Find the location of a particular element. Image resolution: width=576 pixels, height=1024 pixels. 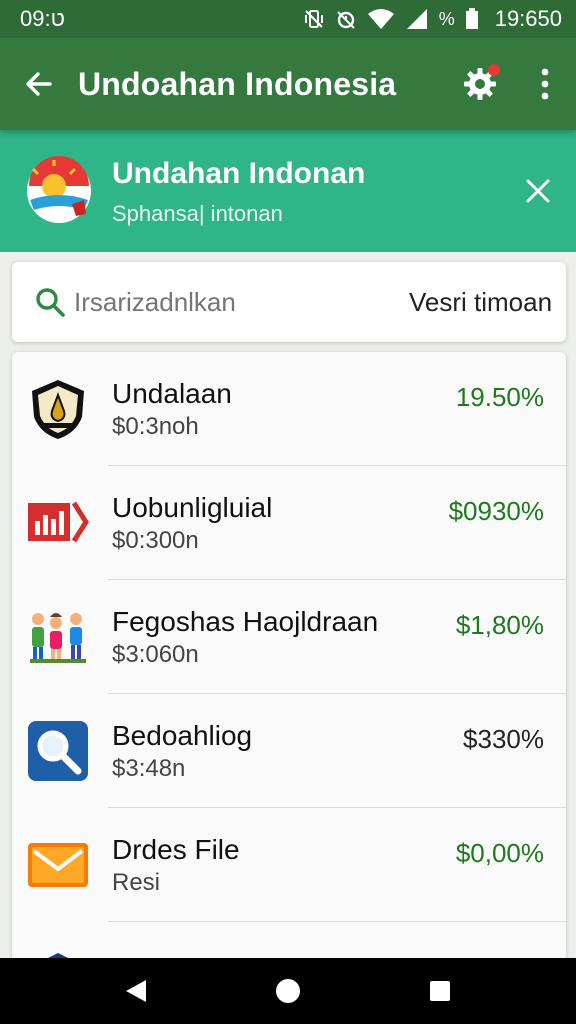

status-icons: % 19:650 is located at coordinates (432, 19).